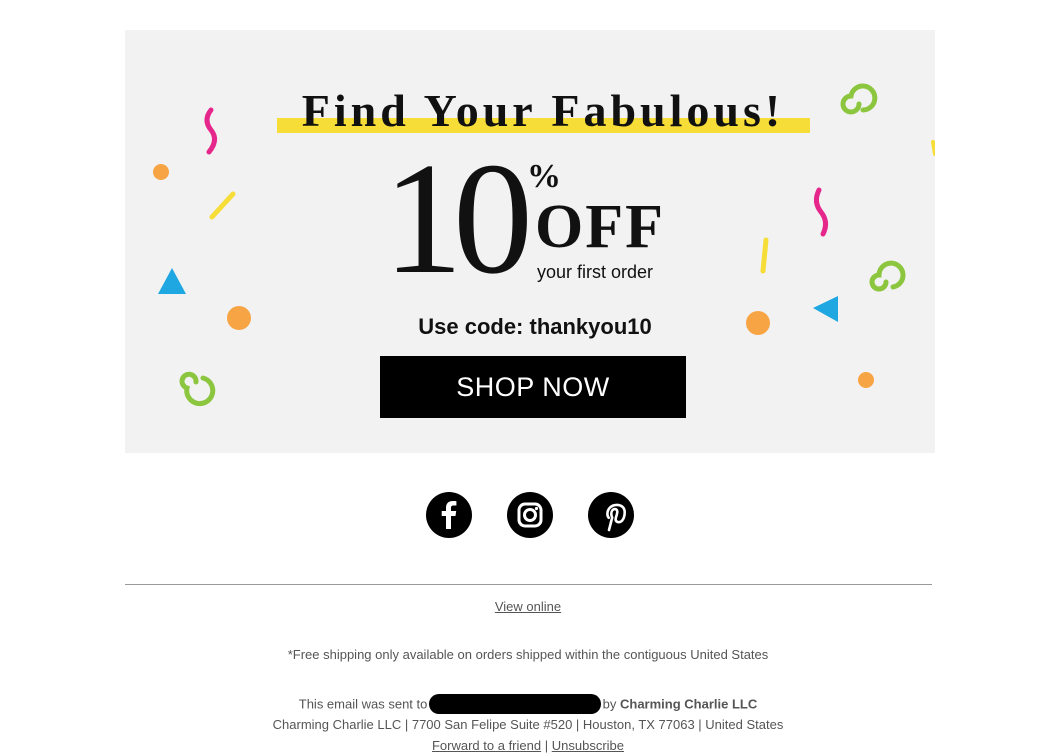 Image resolution: width=1043 pixels, height=756 pixels. I want to click on promo-code: Use code: thankyou10, so click(535, 326).